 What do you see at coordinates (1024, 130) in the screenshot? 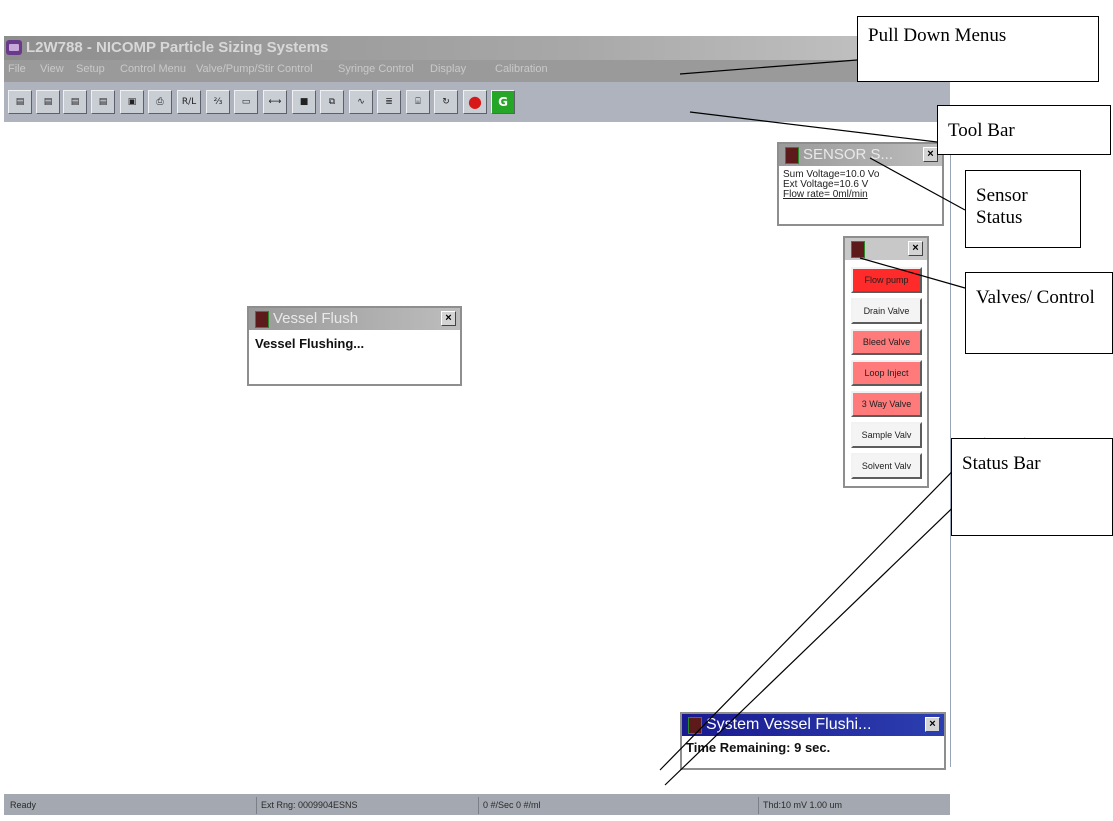
I see `callout-tool-bar: Tool Bar` at bounding box center [1024, 130].